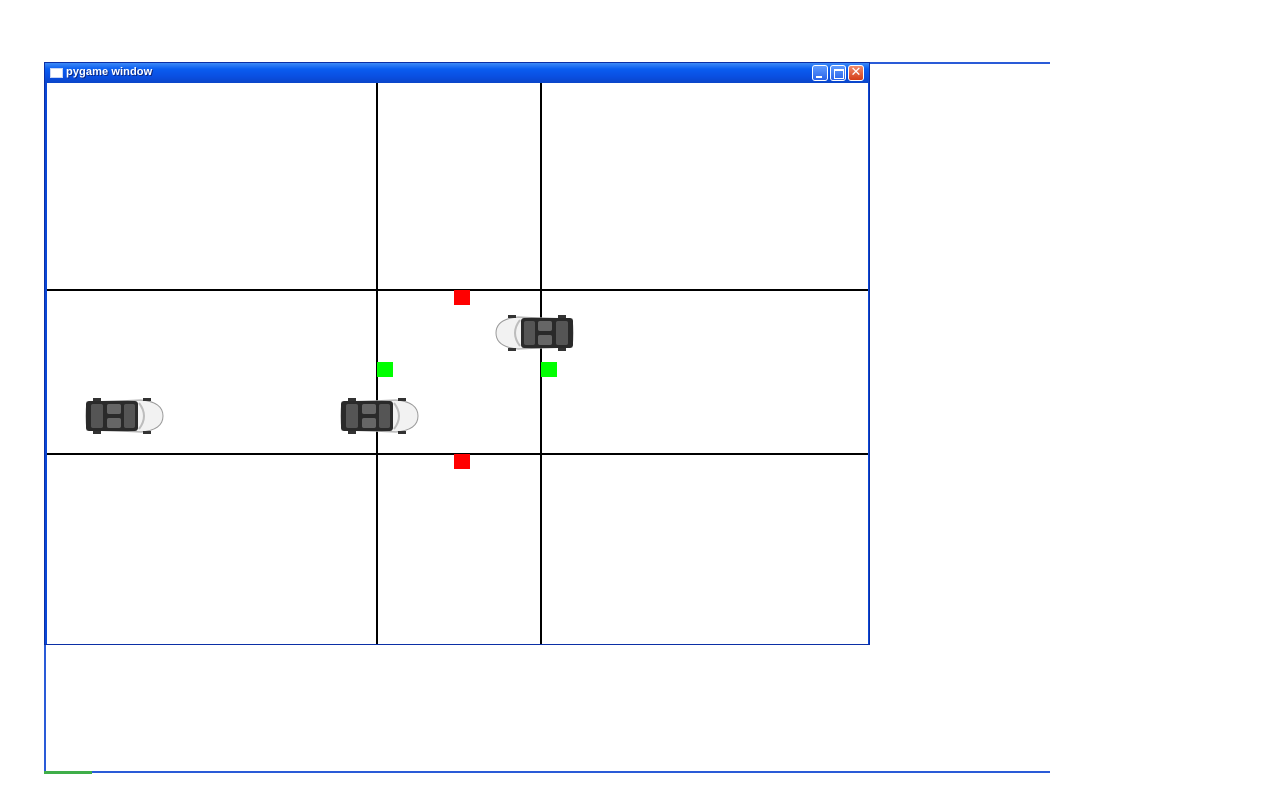  I want to click on window-icon, so click(56, 73).